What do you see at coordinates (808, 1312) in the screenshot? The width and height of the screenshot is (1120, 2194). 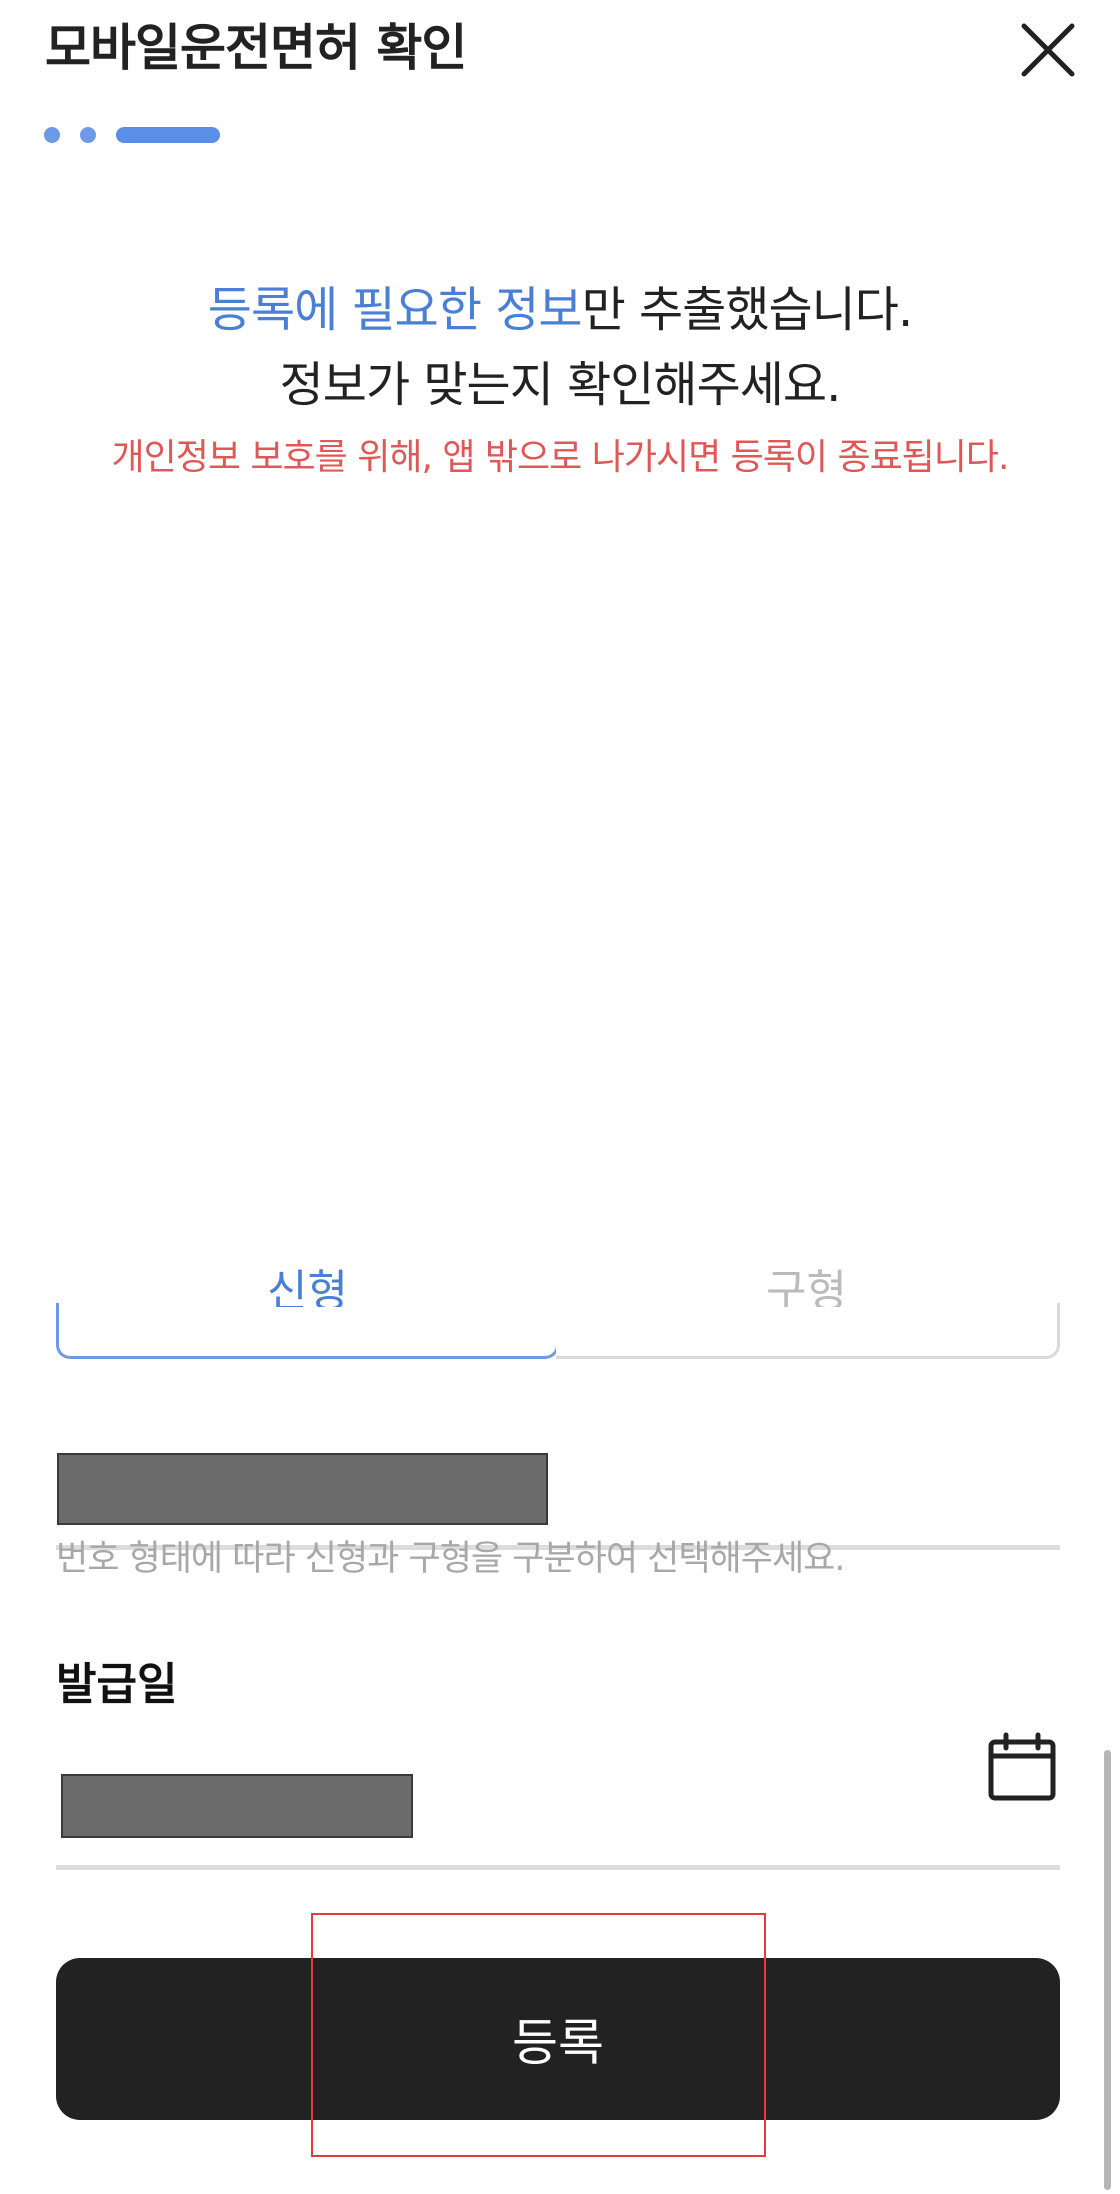 I see `license-type-old-tab: 구형` at bounding box center [808, 1312].